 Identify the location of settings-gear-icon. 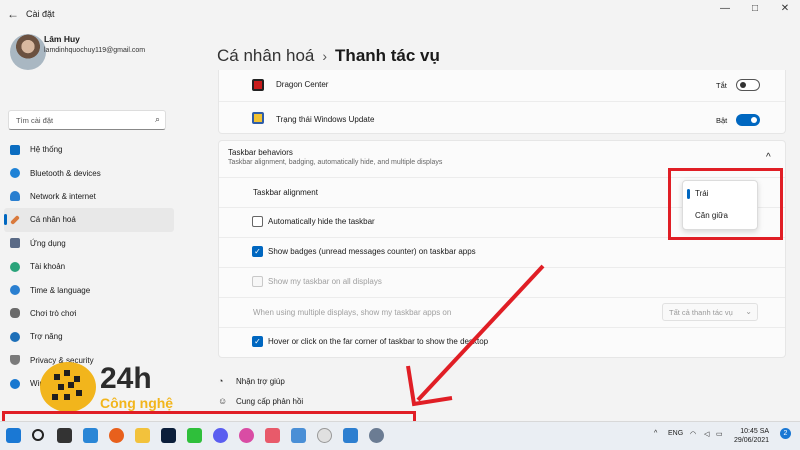
(376, 435).